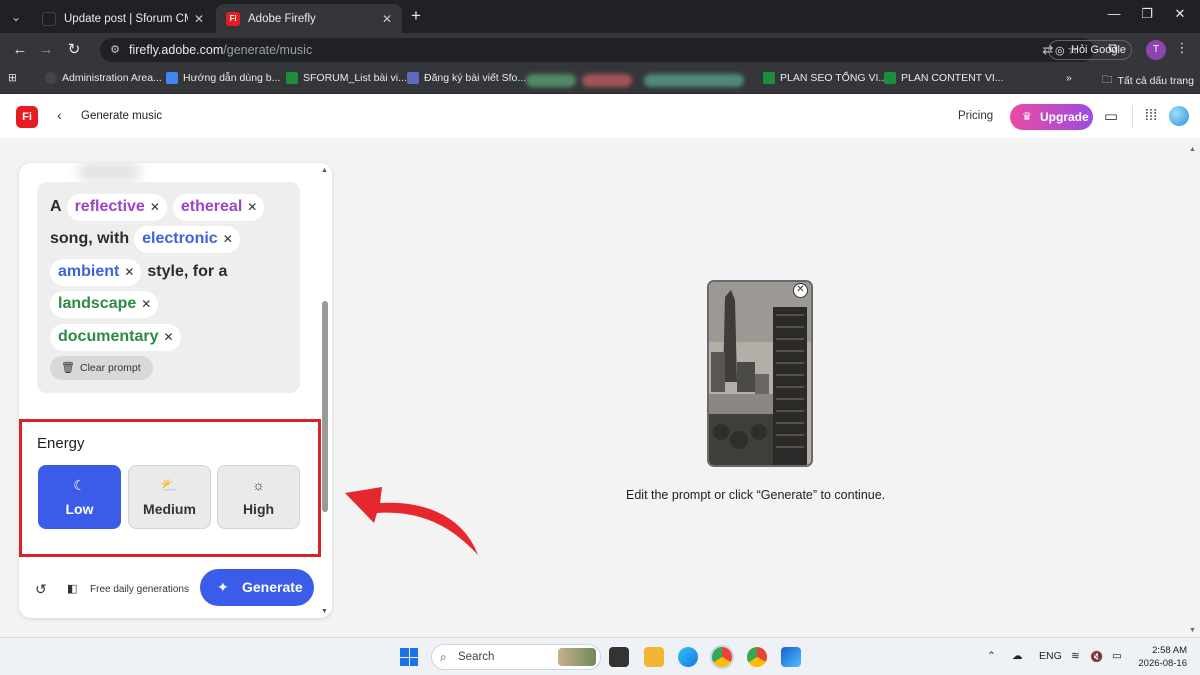 The image size is (1200, 675). What do you see at coordinates (409, 657) in the screenshot?
I see `windows-start-icon` at bounding box center [409, 657].